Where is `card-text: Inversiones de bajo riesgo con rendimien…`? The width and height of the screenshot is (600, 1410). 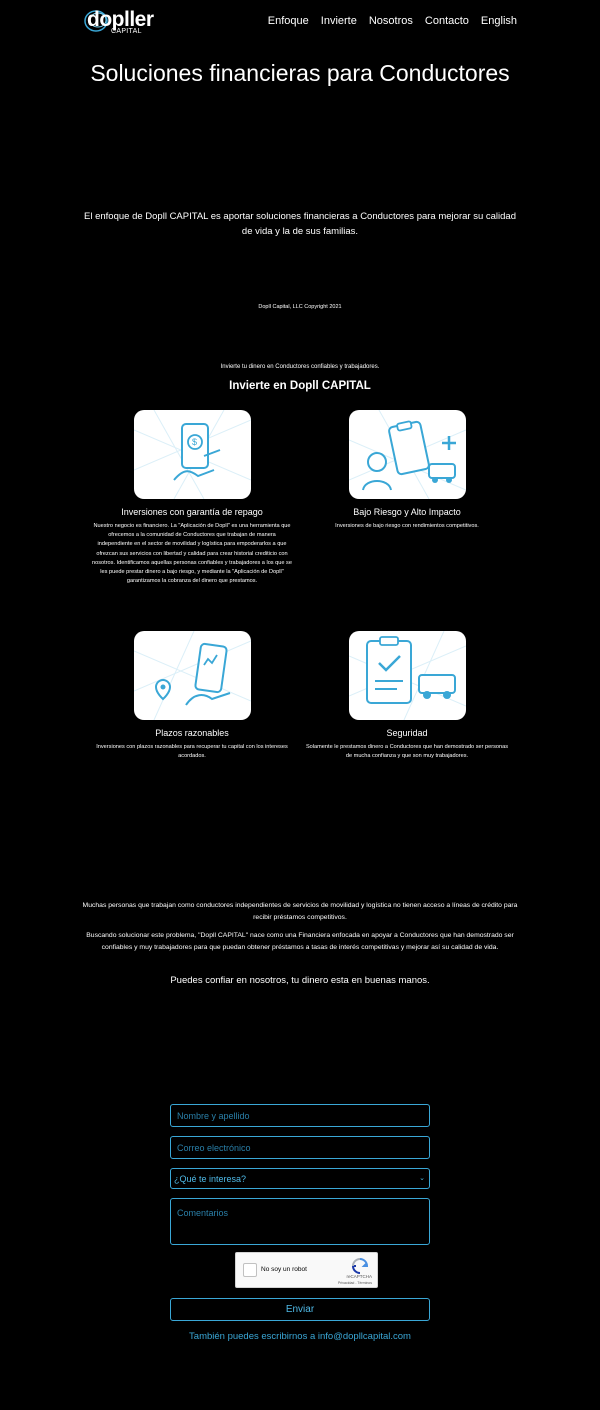
card-text: Inversiones de bajo riesgo con rendimien… is located at coordinates (407, 526).